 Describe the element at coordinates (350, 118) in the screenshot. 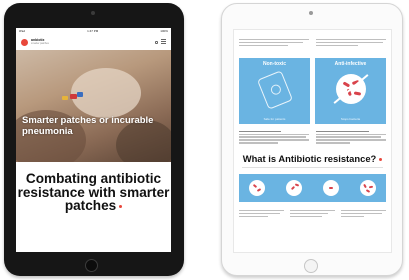

I see `card-caption: Stops bacteria` at that location.